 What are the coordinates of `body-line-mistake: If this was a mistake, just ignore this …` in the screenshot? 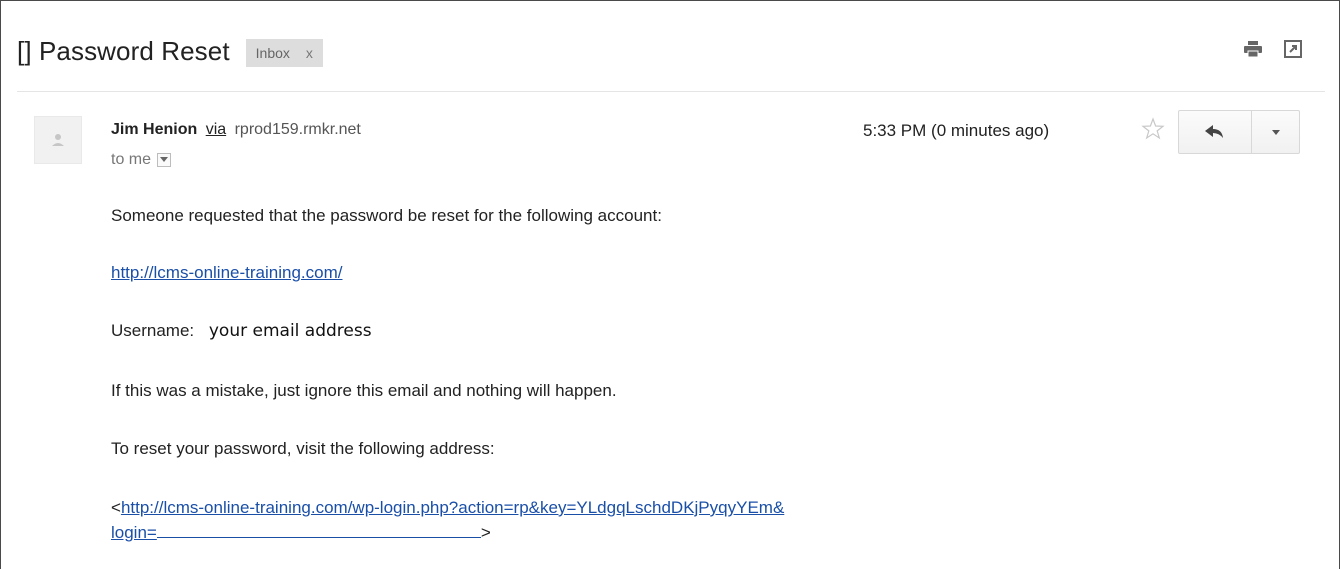 It's located at (364, 390).